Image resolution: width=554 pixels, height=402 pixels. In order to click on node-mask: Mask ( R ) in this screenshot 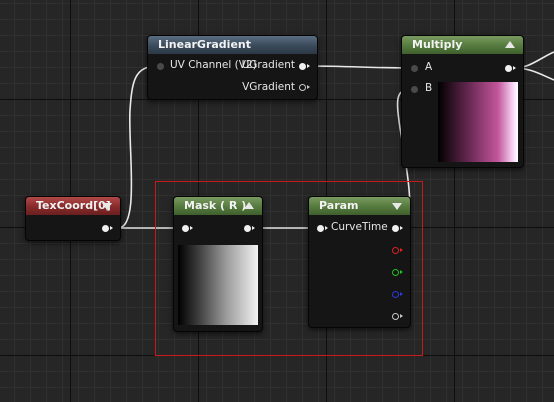, I will do `click(218, 264)`.